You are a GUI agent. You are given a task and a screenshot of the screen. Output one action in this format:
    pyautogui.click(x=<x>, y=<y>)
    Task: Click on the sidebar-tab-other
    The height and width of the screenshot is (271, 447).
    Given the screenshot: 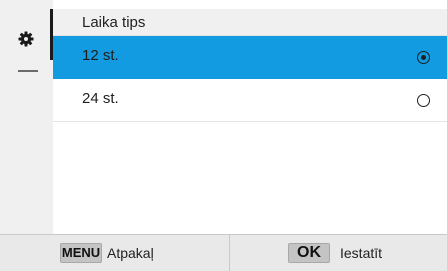 What is the action you would take?
    pyautogui.click(x=28, y=71)
    